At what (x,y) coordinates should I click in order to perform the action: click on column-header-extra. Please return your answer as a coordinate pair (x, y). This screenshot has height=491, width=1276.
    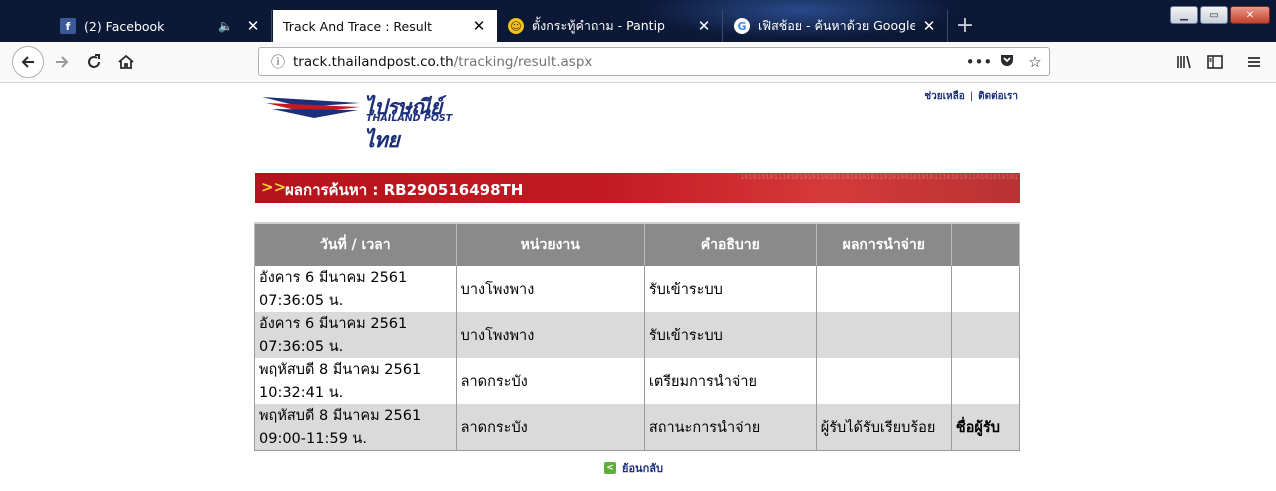
    Looking at the image, I should click on (985, 244).